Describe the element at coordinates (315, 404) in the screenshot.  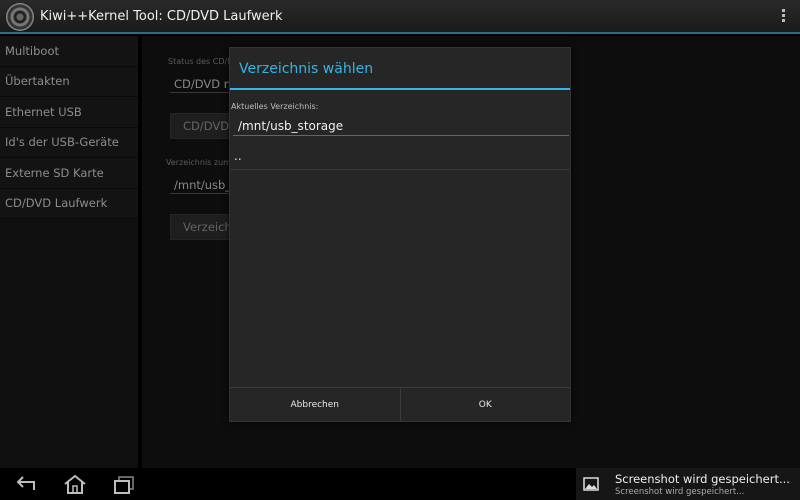
I see `cancel-button: Abbrechen` at that location.